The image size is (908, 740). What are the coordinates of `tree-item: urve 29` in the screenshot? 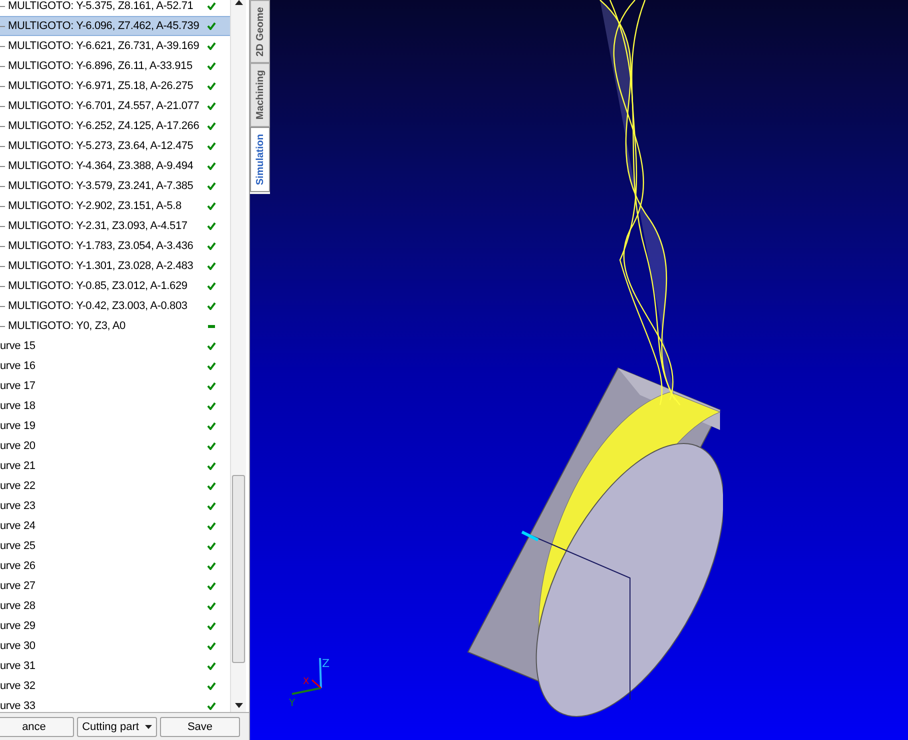 It's located at (115, 626).